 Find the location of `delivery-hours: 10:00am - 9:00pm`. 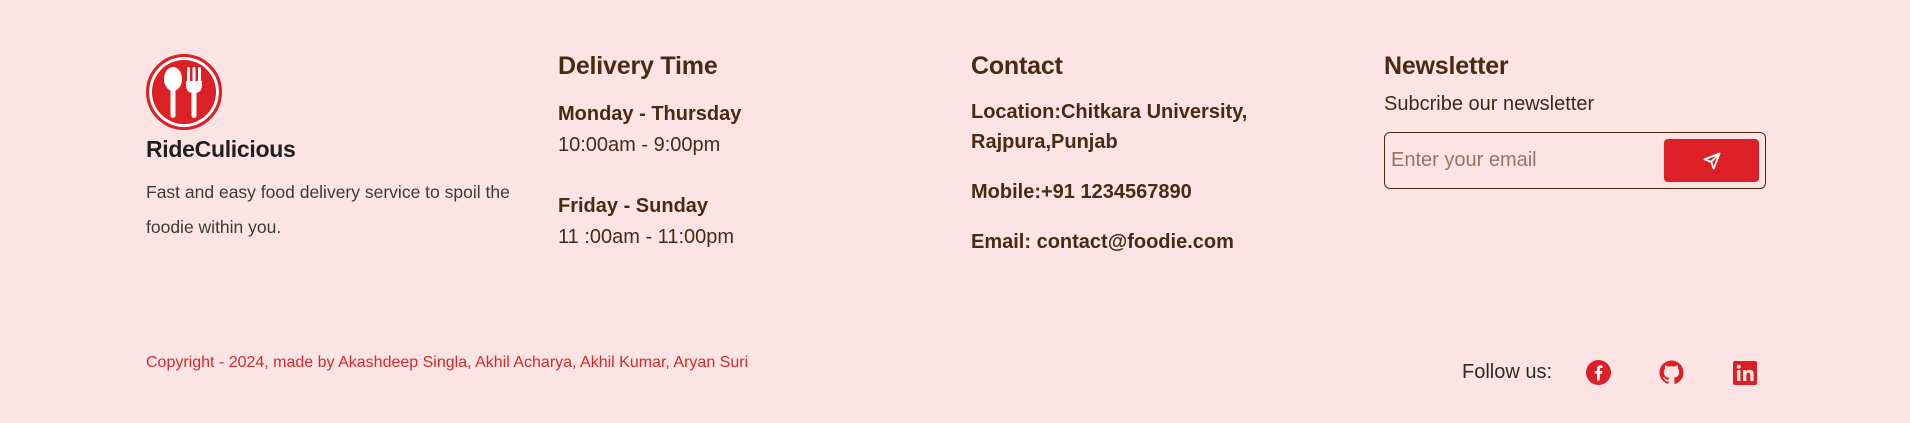

delivery-hours: 10:00am - 9:00pm is located at coordinates (639, 145).